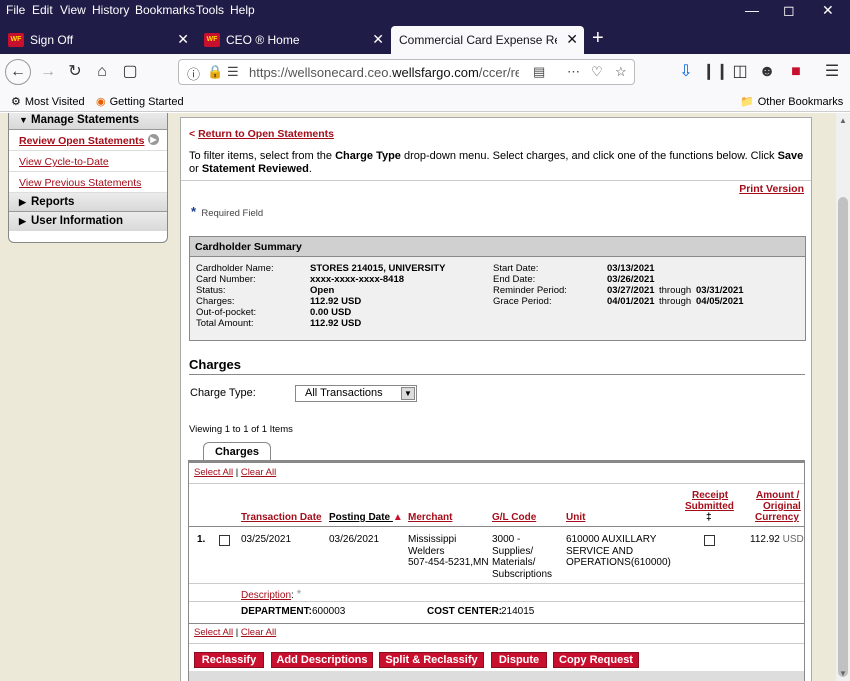  Describe the element at coordinates (263, 40) in the screenshot. I see `tab-label: CEO ® Home` at that location.